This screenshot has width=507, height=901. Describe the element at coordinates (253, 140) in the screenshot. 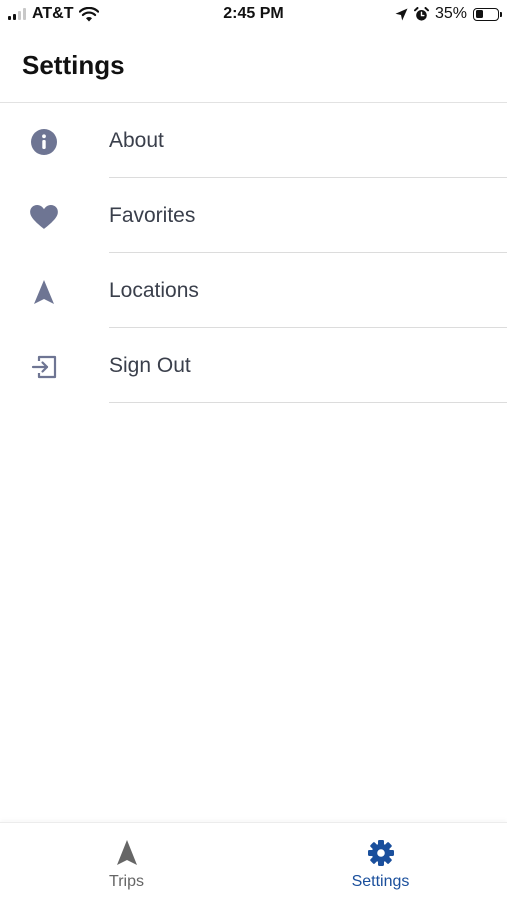

I see `menu-item-about: About` at that location.